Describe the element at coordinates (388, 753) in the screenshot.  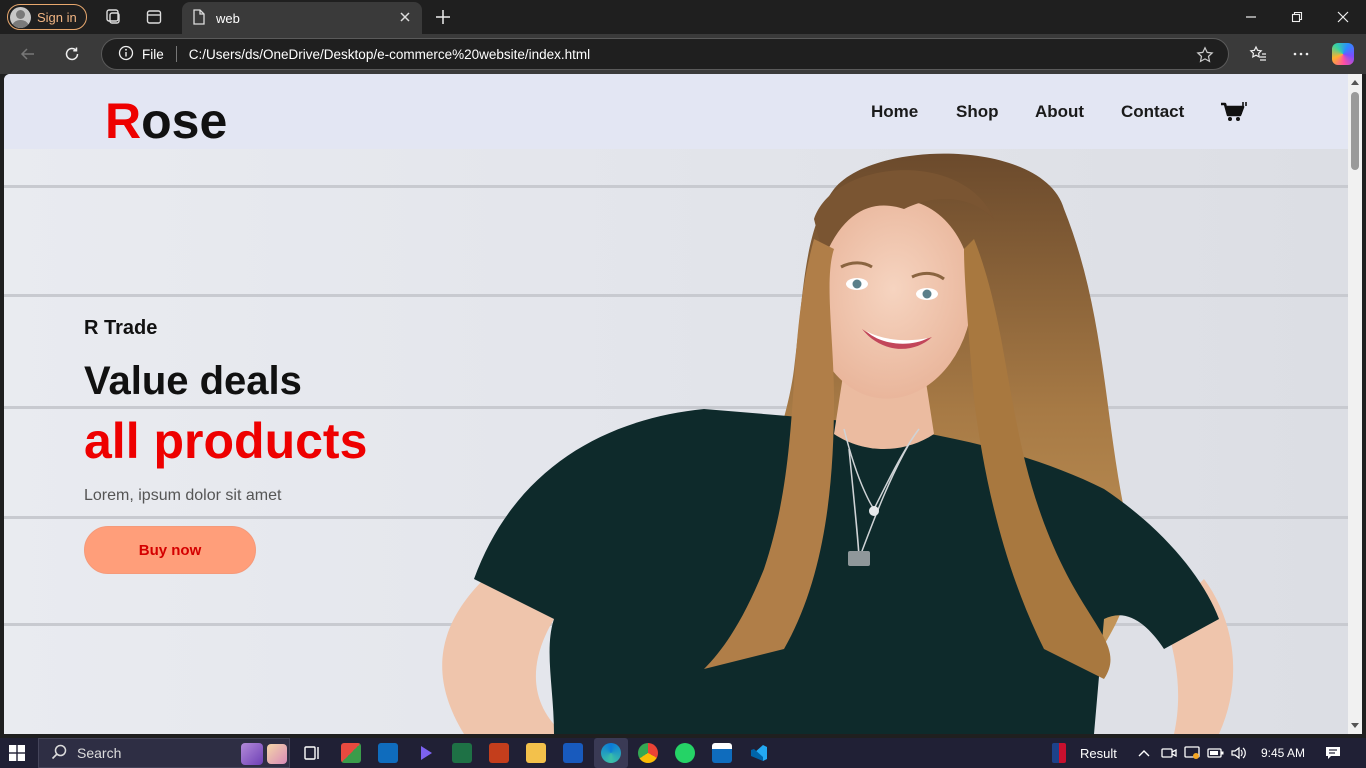
I see `outlook-icon` at that location.